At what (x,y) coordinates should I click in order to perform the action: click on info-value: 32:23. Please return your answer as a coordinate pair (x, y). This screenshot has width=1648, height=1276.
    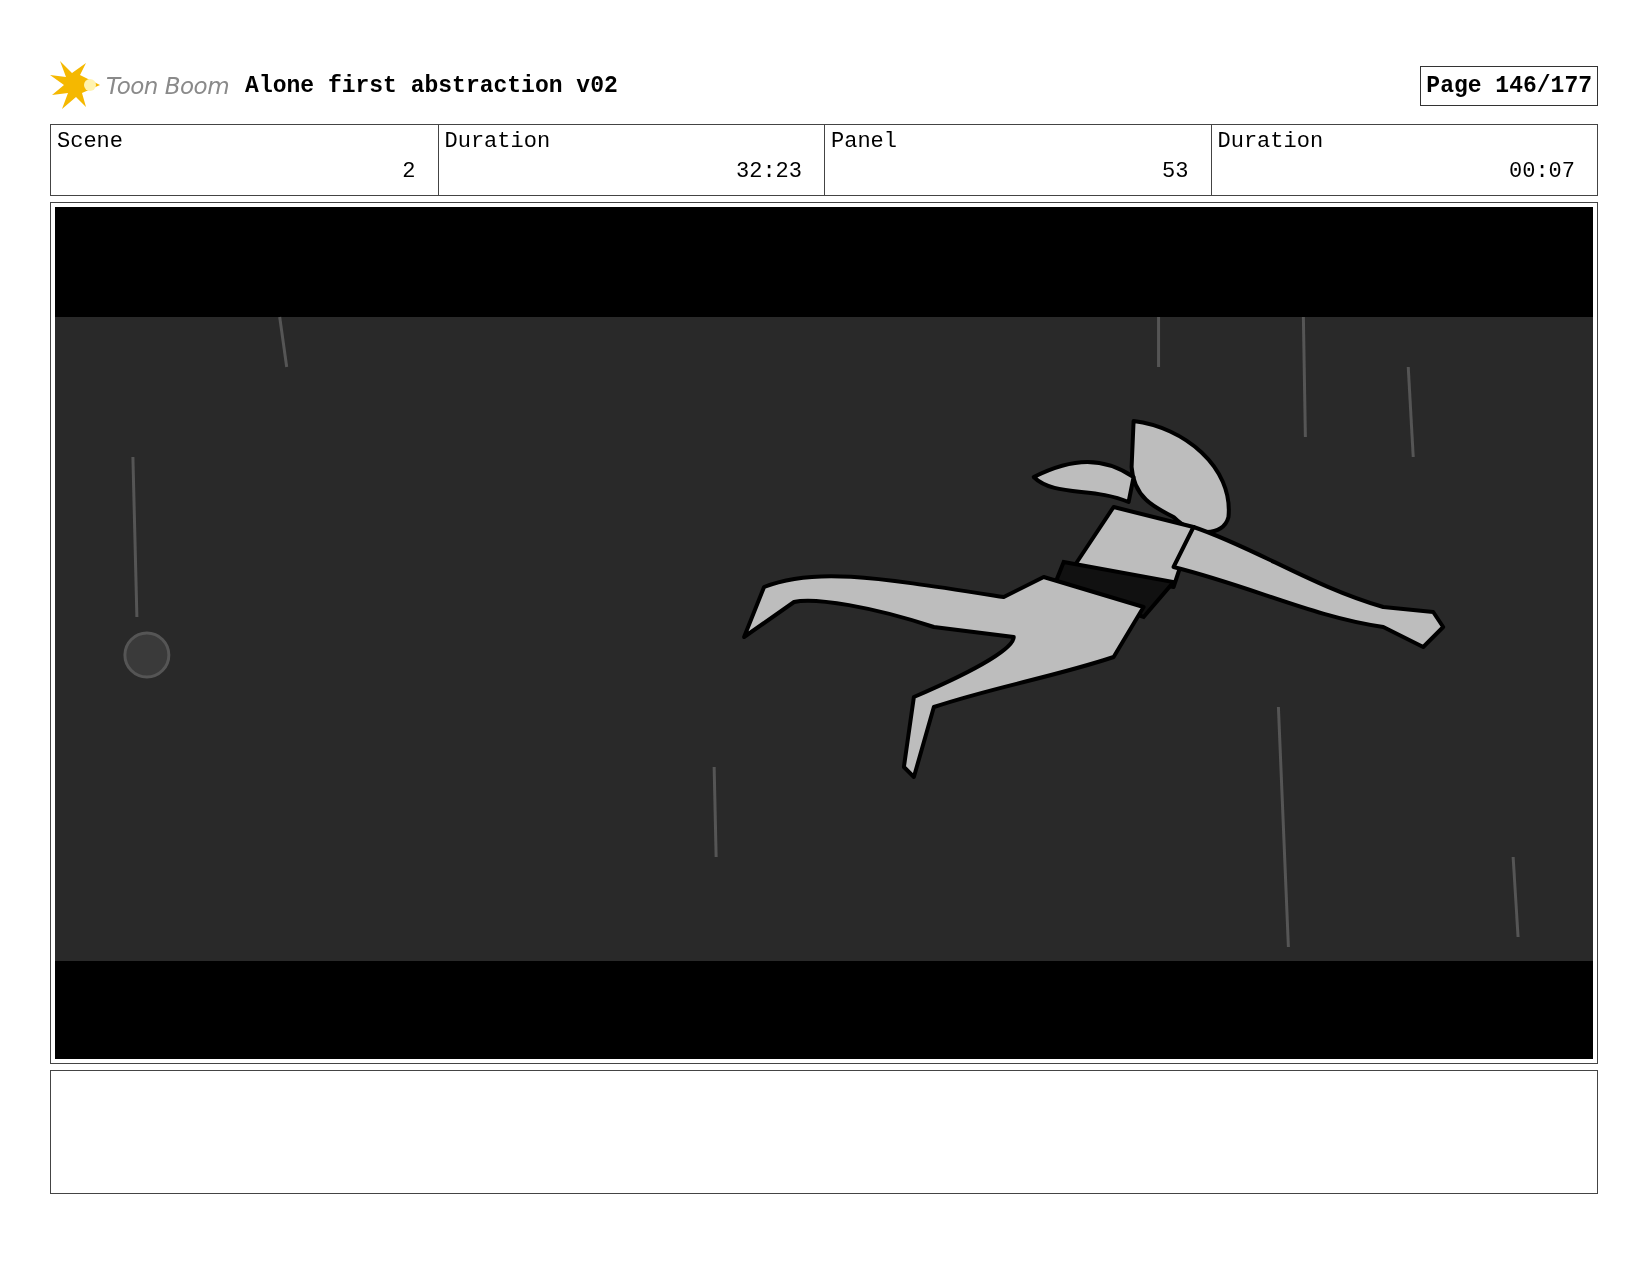
    Looking at the image, I should click on (769, 171).